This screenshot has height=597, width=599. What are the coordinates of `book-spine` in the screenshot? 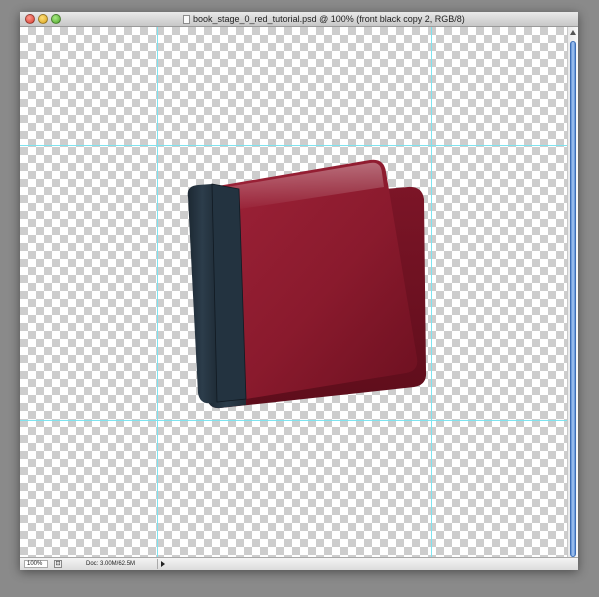 It's located at (217, 293).